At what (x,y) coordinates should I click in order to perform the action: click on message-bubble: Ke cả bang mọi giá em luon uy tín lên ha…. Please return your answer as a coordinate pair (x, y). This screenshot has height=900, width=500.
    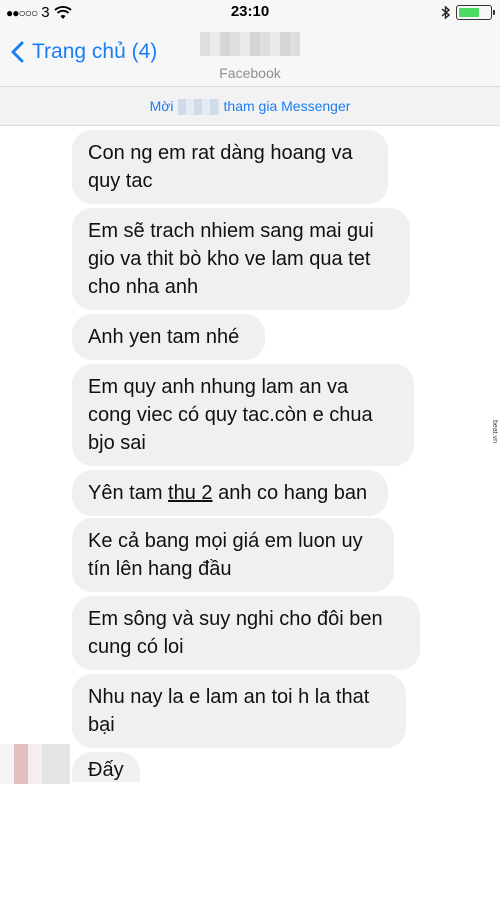
    Looking at the image, I should click on (233, 555).